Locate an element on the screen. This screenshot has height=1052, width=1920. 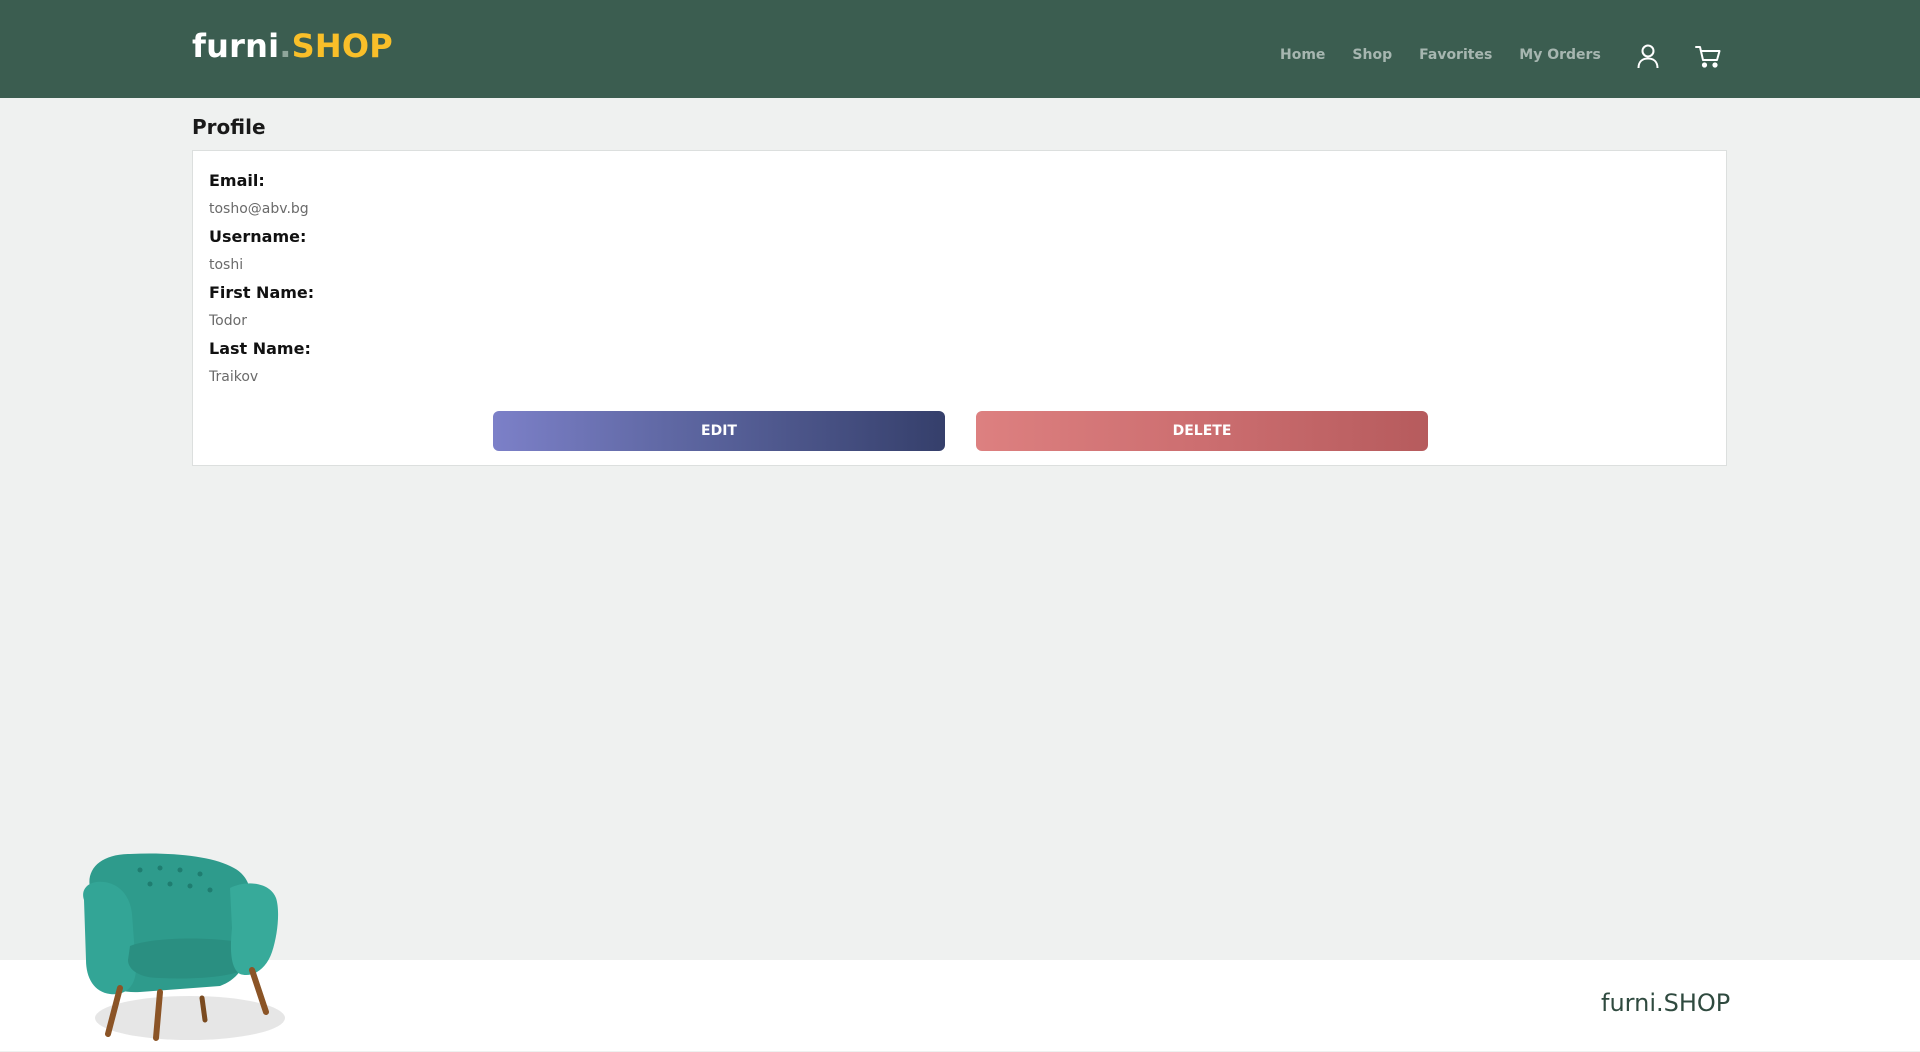
email-label: Email: is located at coordinates (237, 180).